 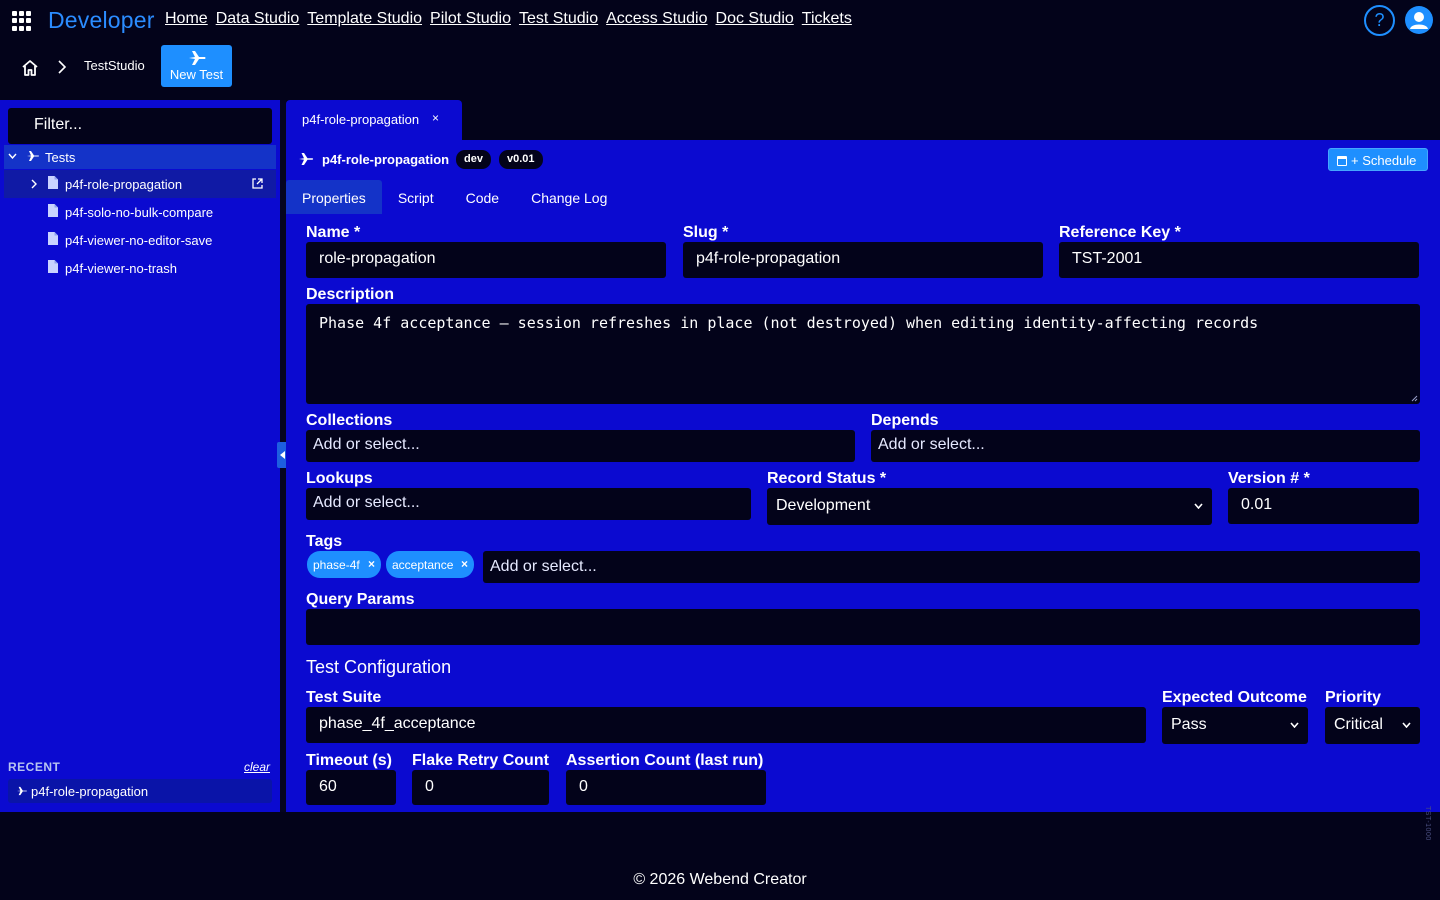 I want to click on reference-key-field: TST-2001, so click(x=1239, y=260).